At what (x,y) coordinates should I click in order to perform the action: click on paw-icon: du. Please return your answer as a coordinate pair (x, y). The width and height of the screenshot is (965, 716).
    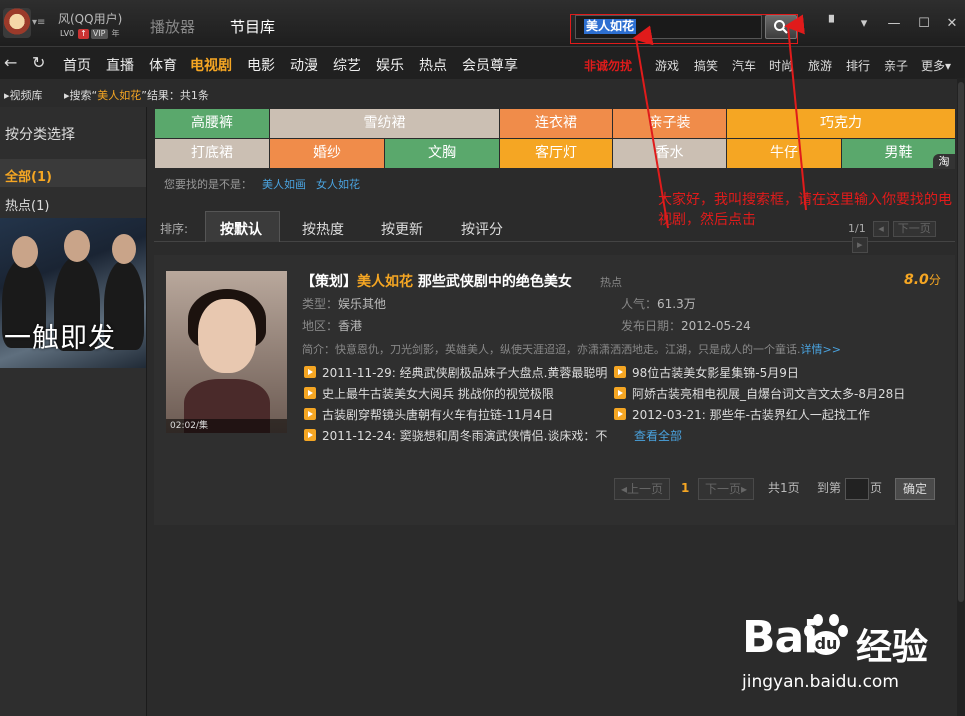
    Looking at the image, I should click on (826, 634).